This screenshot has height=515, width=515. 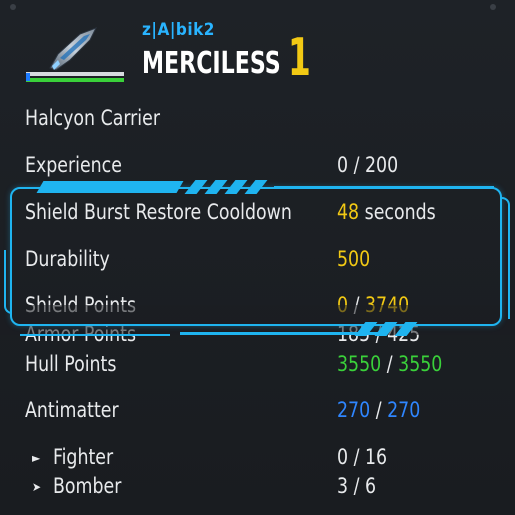 What do you see at coordinates (73, 165) in the screenshot?
I see `experience-label: Experience` at bounding box center [73, 165].